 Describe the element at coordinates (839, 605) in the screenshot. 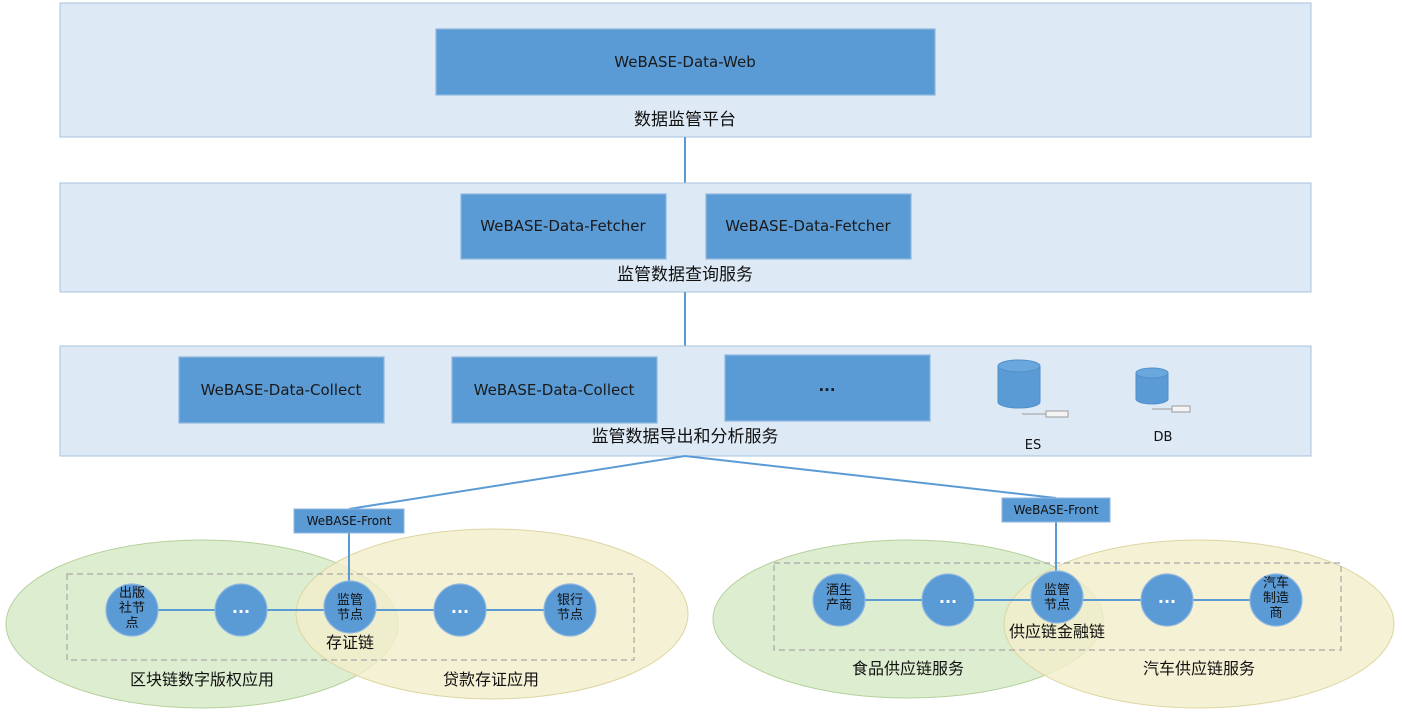

I see `node-label-line: 产商` at that location.